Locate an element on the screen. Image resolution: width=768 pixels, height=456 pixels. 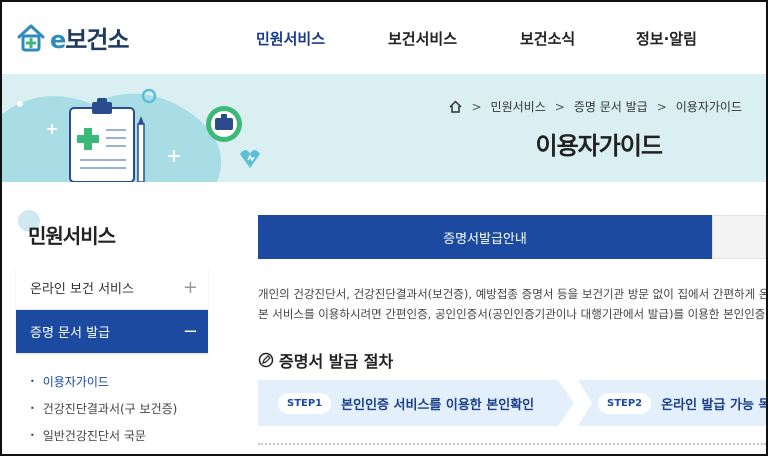
step-badge: STEP1 is located at coordinates (305, 403).